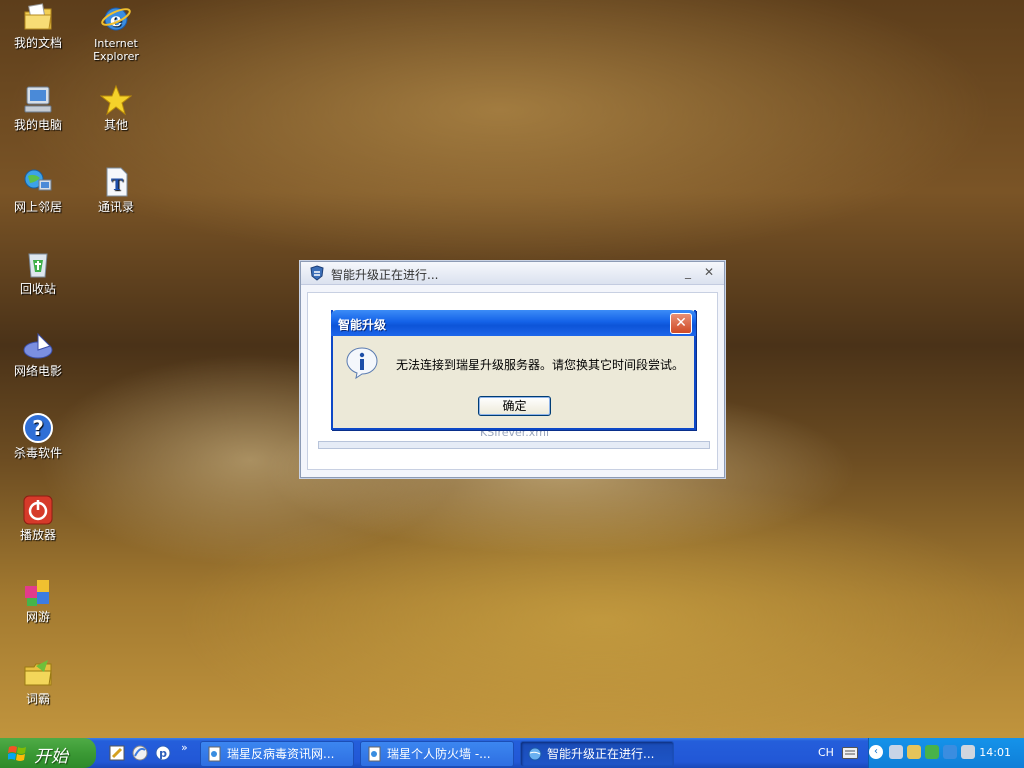 The image size is (1024, 768). What do you see at coordinates (116, 19) in the screenshot?
I see `internet-explorer-icon: e` at bounding box center [116, 19].